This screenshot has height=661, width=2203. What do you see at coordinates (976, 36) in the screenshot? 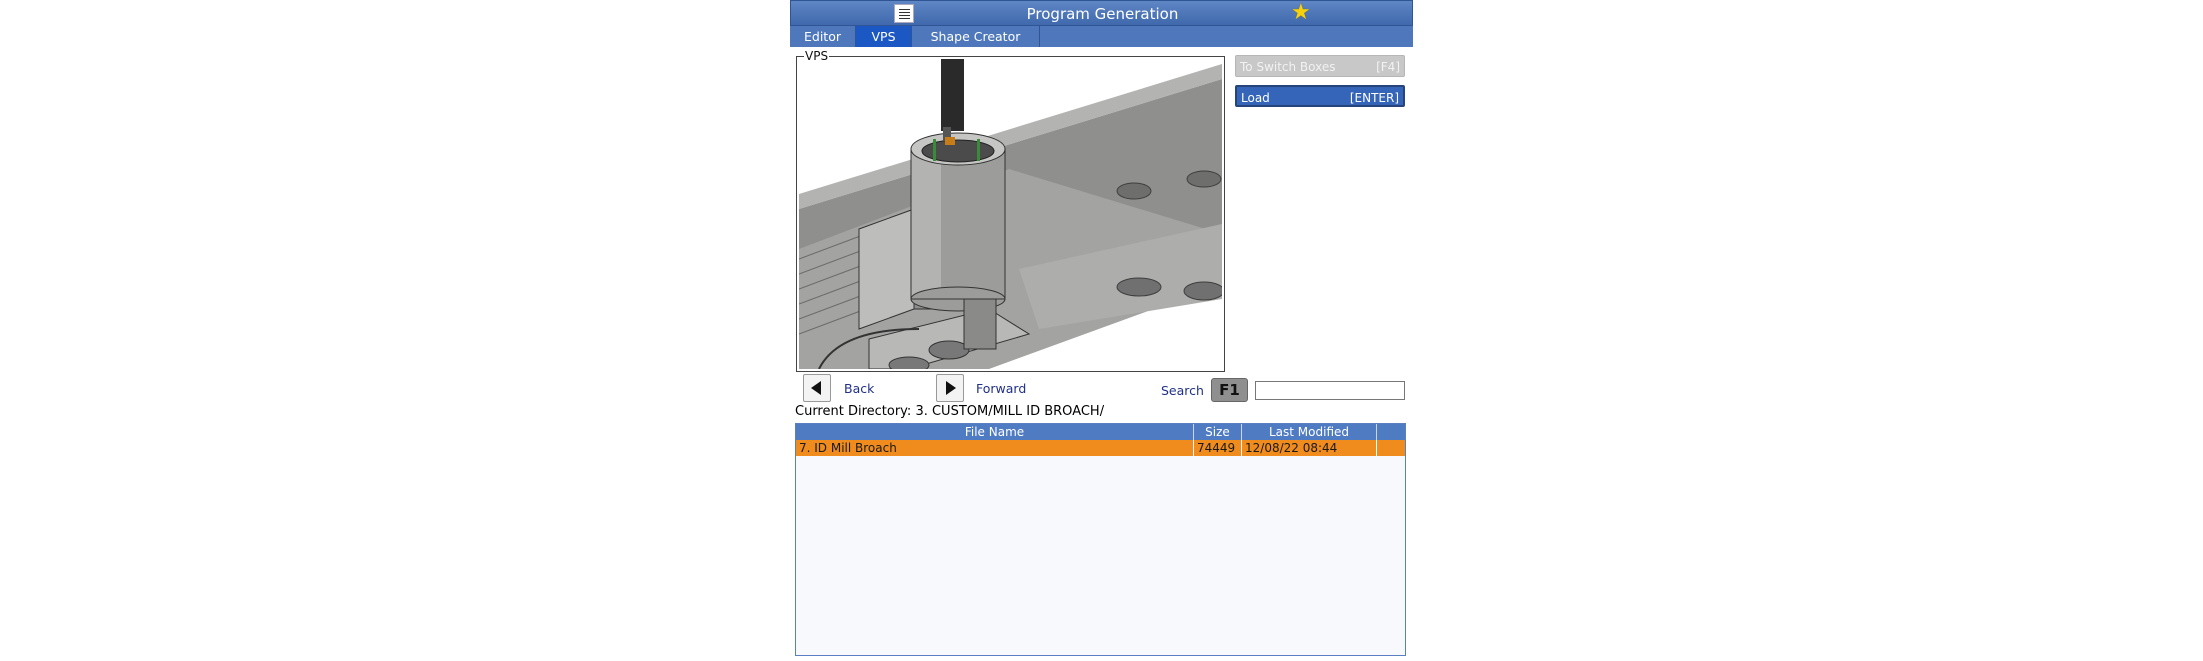
I see `tab-shape-creator: Shape Creator` at bounding box center [976, 36].